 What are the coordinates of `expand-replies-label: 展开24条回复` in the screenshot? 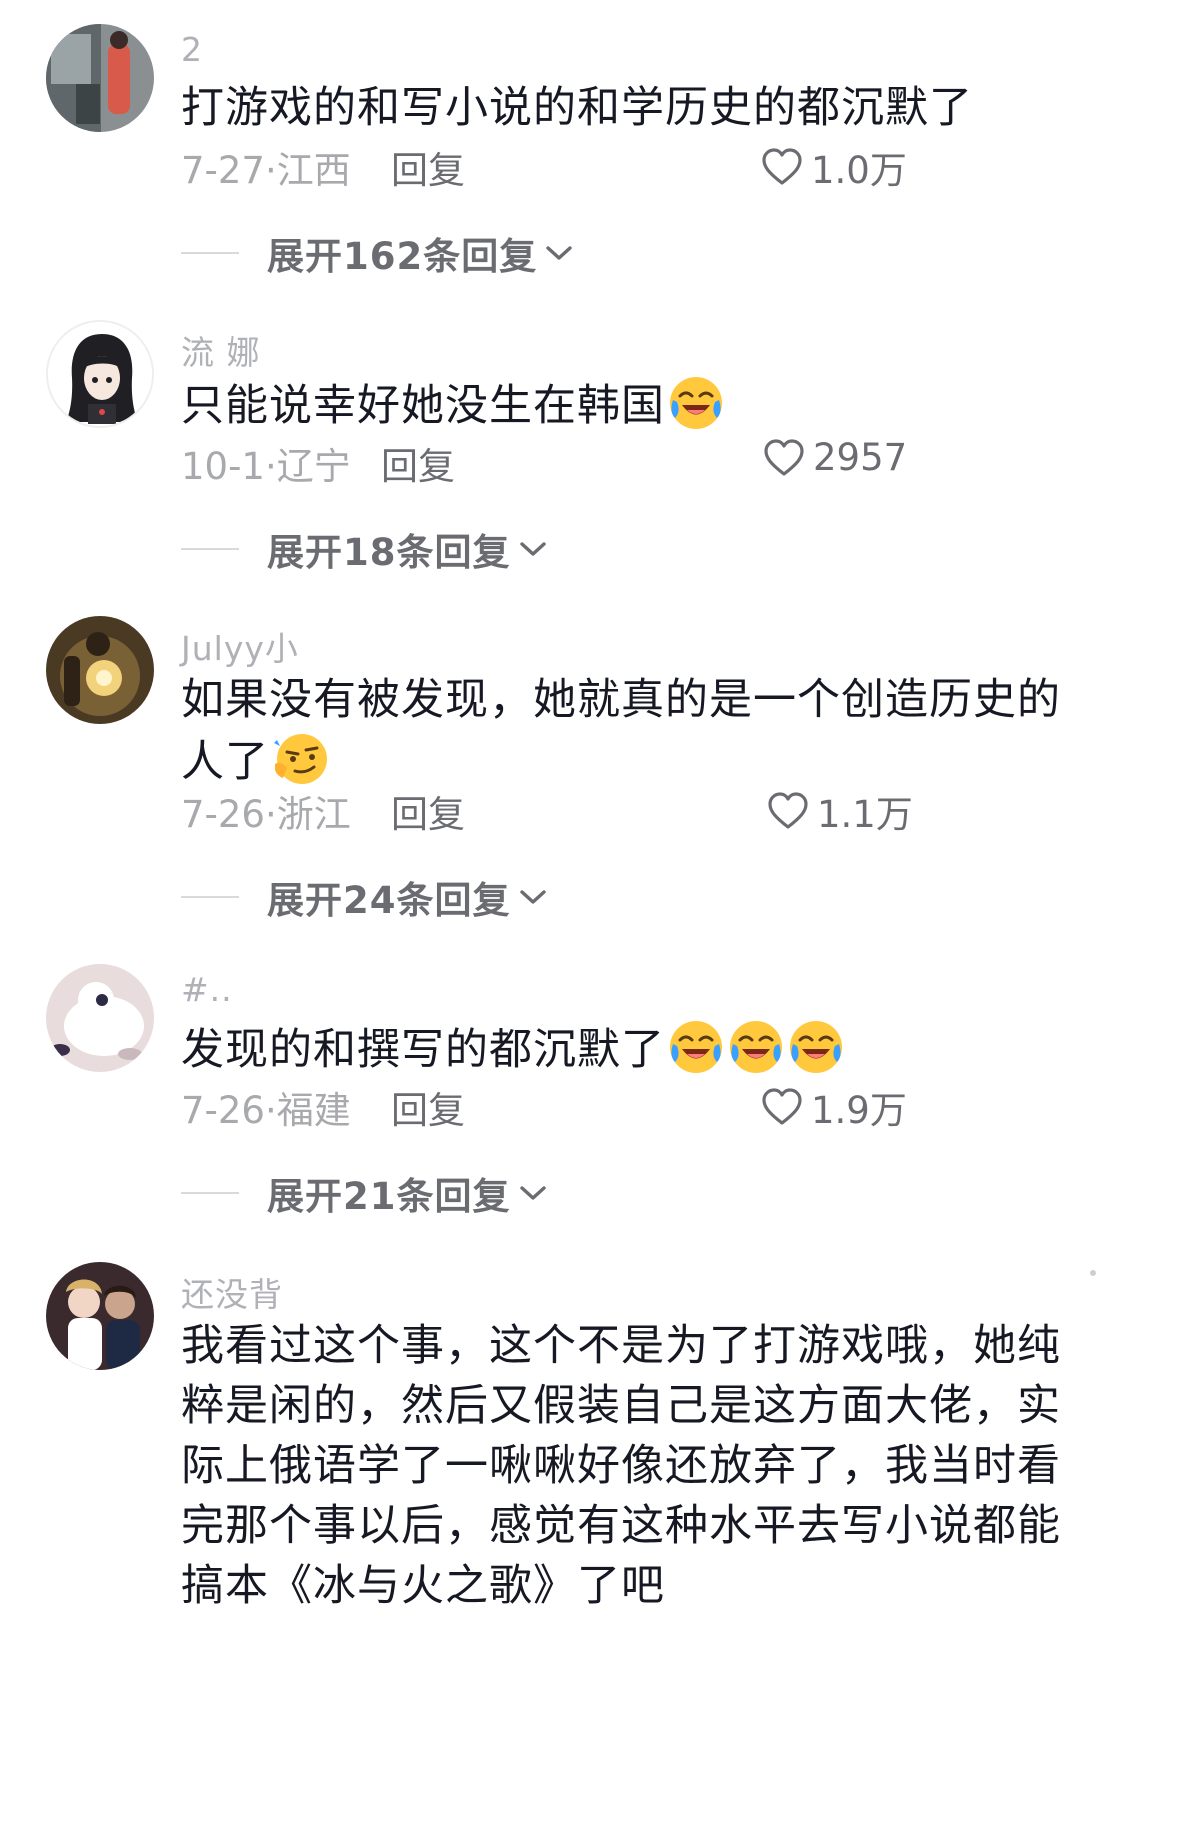 It's located at (389, 900).